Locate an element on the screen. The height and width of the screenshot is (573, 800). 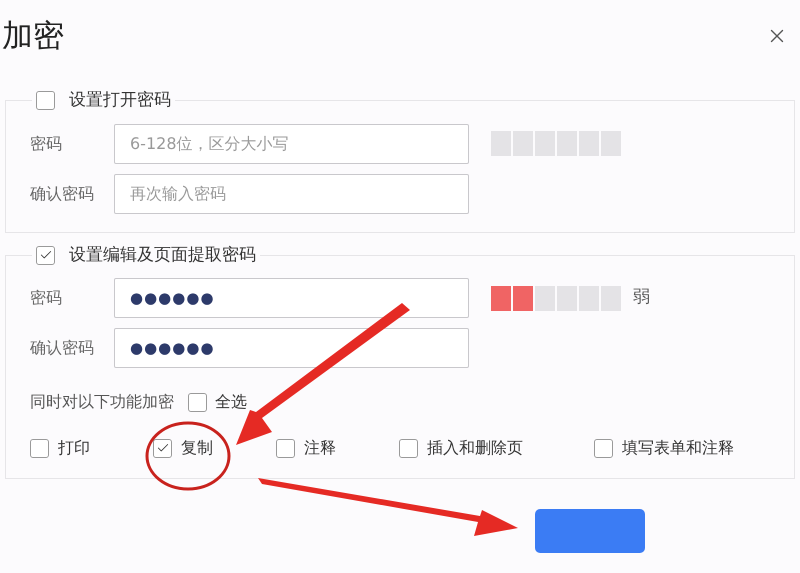
section-label: 设置打开密码 is located at coordinates (120, 100).